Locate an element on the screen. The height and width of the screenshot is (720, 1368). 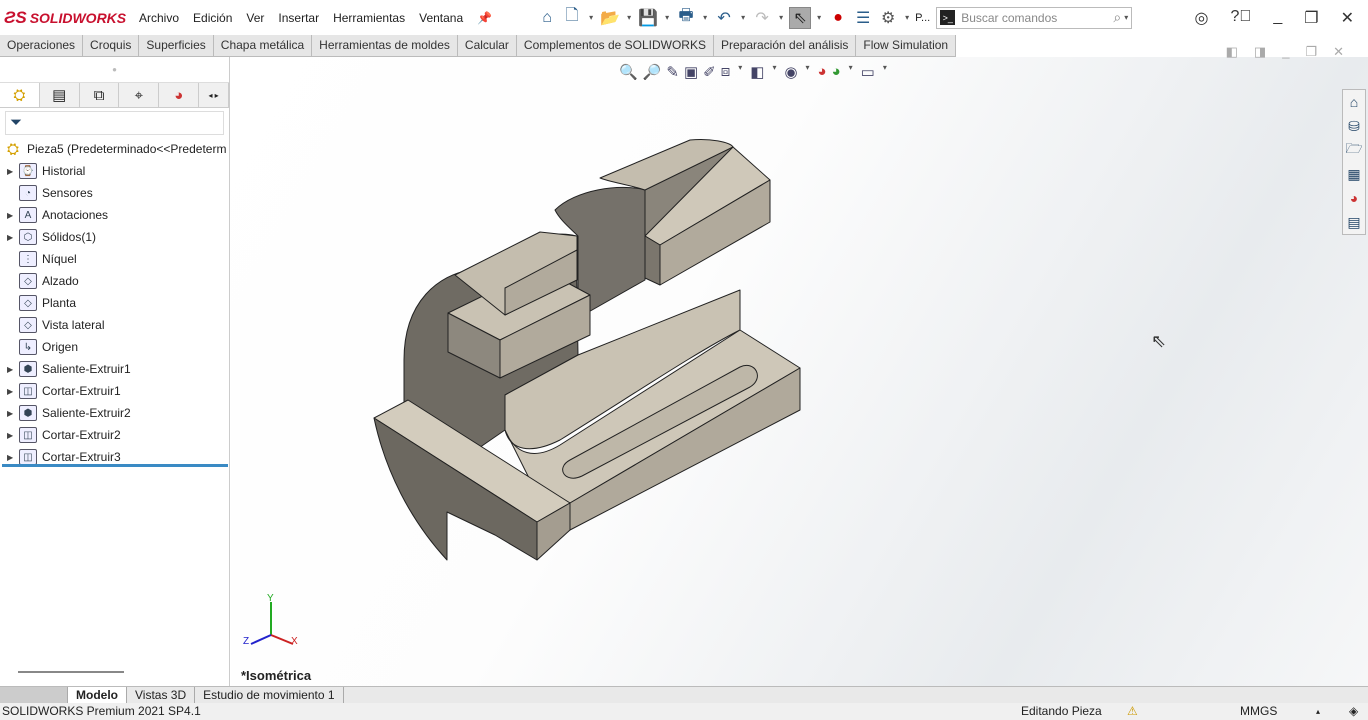
file-properties-icon: ☰ is located at coordinates (863, 18).